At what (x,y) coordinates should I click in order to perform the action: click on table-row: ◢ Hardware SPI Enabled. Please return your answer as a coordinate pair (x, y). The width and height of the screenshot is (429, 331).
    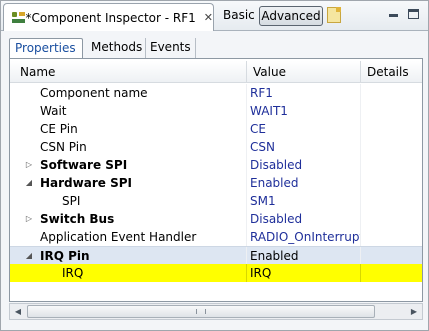
    Looking at the image, I should click on (216, 183).